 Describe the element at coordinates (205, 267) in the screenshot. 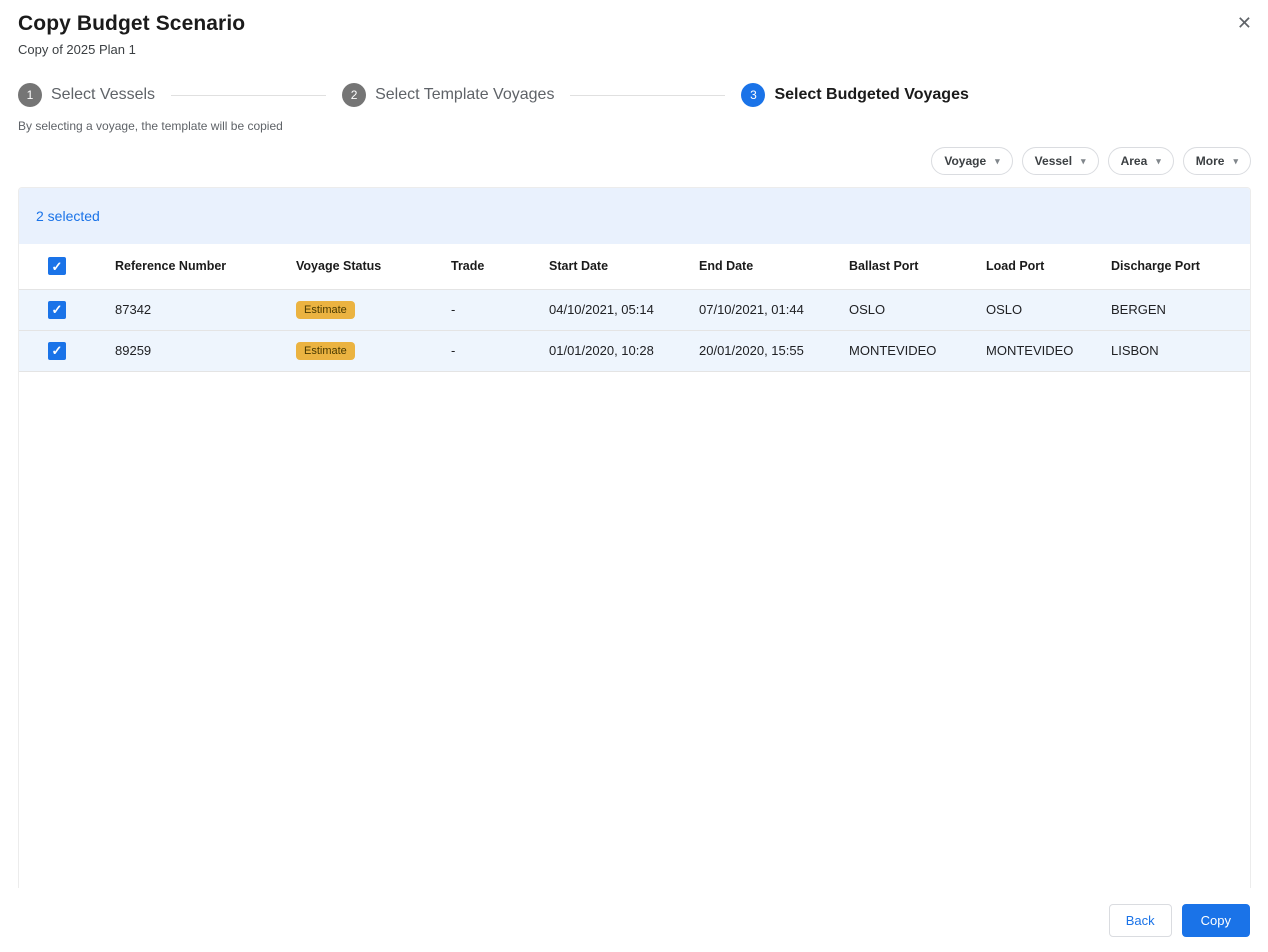

I see `column-header-reference-number: Reference Number` at that location.